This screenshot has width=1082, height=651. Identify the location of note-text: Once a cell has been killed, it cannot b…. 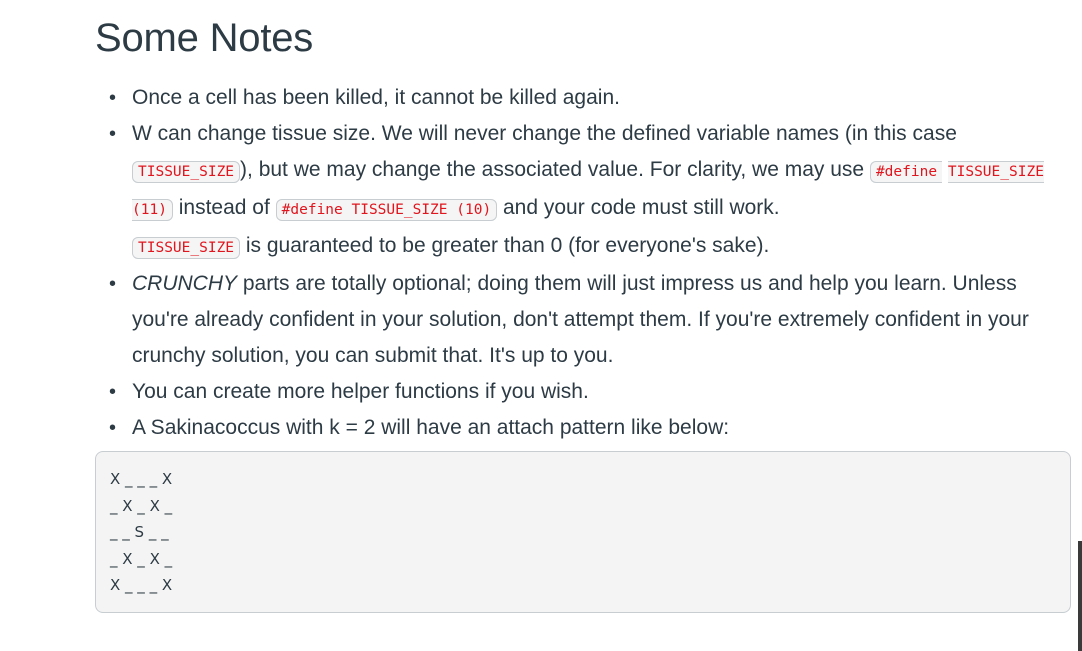
(376, 97).